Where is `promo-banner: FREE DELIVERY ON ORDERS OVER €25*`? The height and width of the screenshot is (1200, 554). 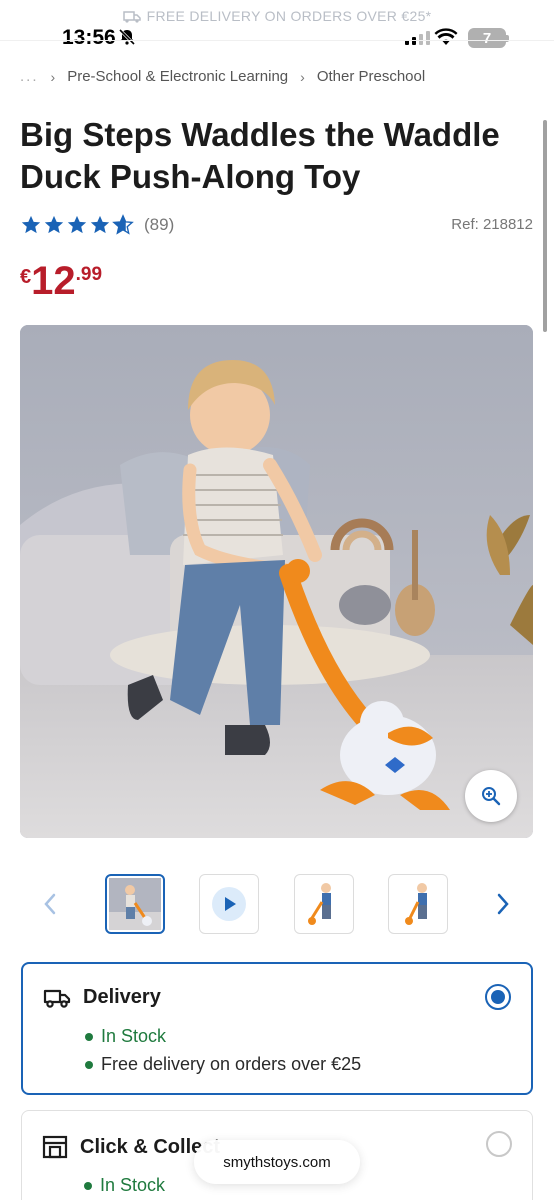 promo-banner: FREE DELIVERY ON ORDERS OVER €25* is located at coordinates (277, 16).